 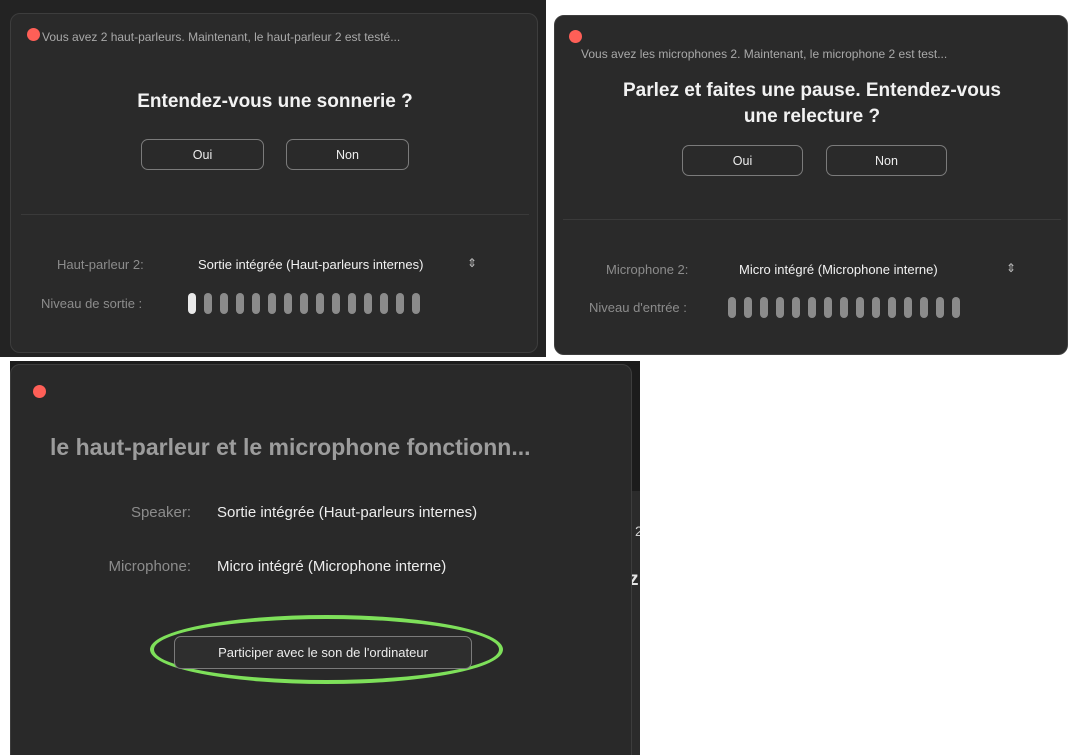 What do you see at coordinates (347, 512) in the screenshot?
I see `speaker-value: Sortie intégrée (Haut-parleurs internes)` at bounding box center [347, 512].